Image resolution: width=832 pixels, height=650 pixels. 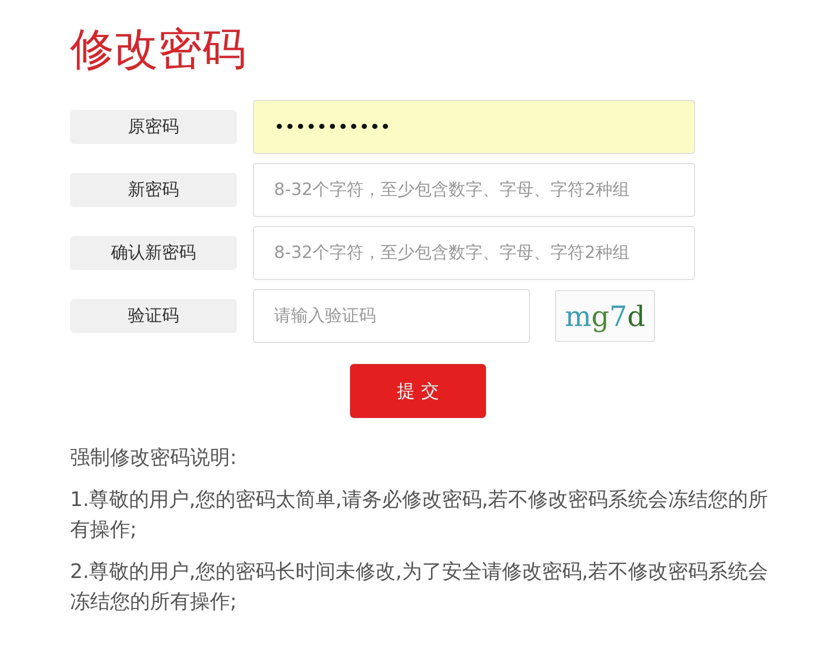 I want to click on field-label: 原密码, so click(x=153, y=127).